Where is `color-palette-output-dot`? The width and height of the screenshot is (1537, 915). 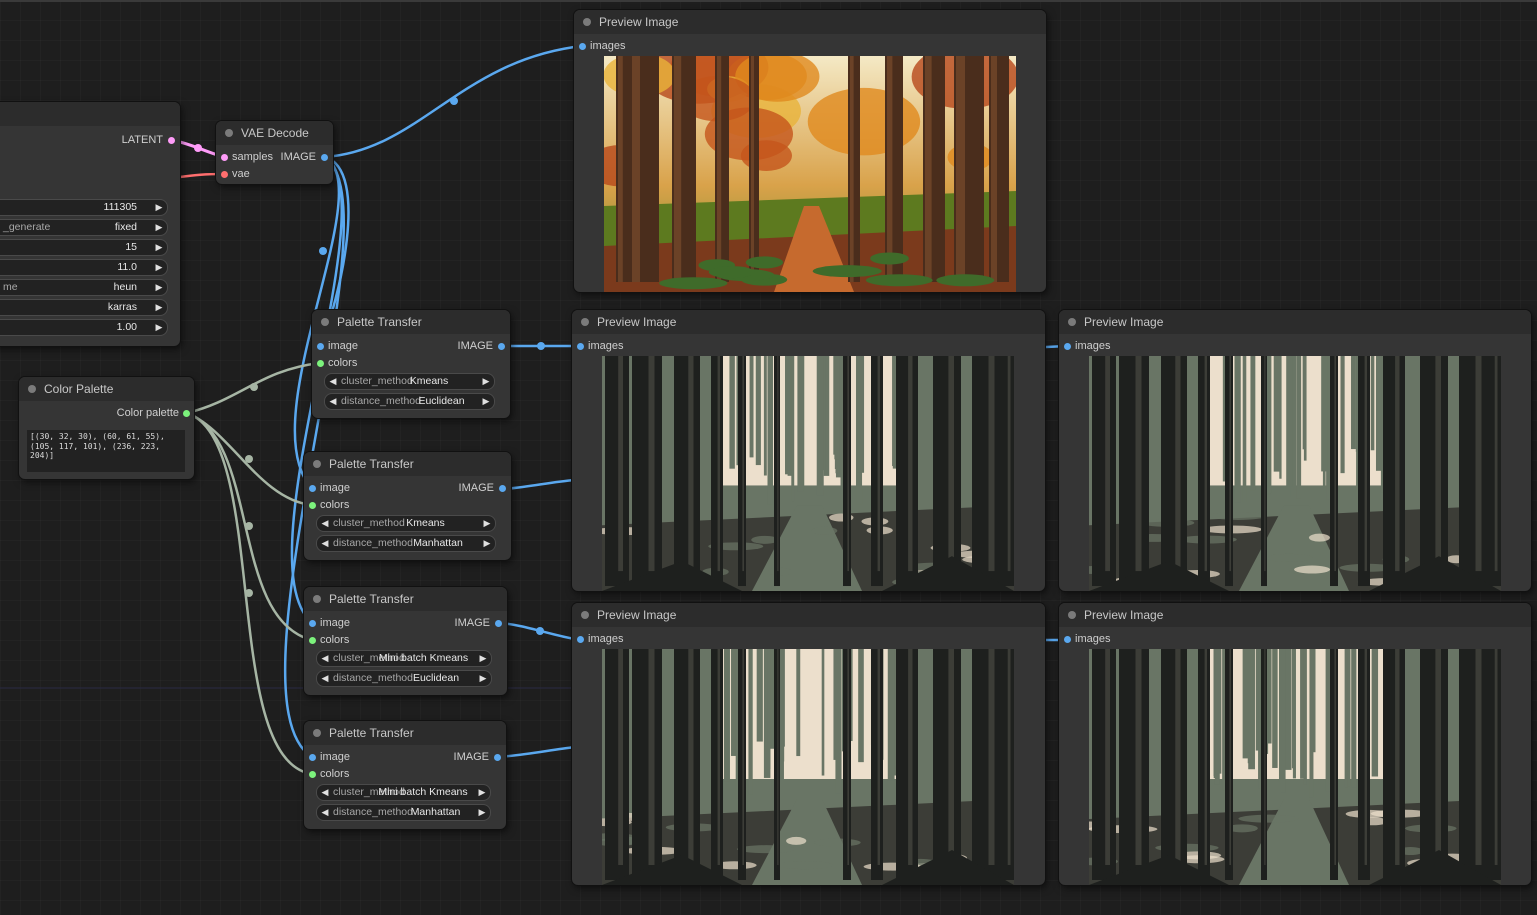 color-palette-output-dot is located at coordinates (186, 413).